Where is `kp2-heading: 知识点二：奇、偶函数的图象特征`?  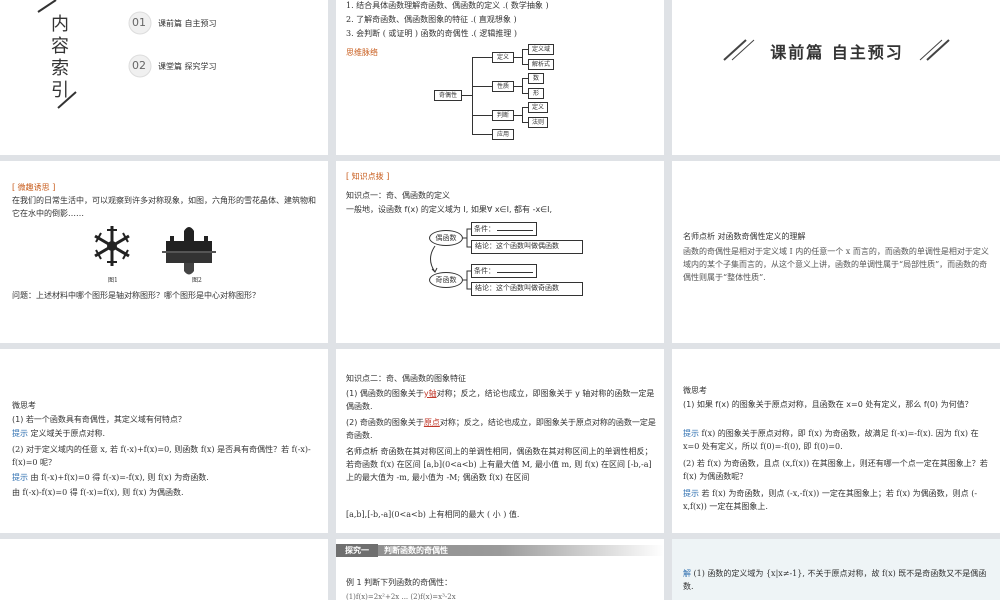
kp2-heading: 知识点二：奇、偶函数的图象特征 is located at coordinates (406, 378).